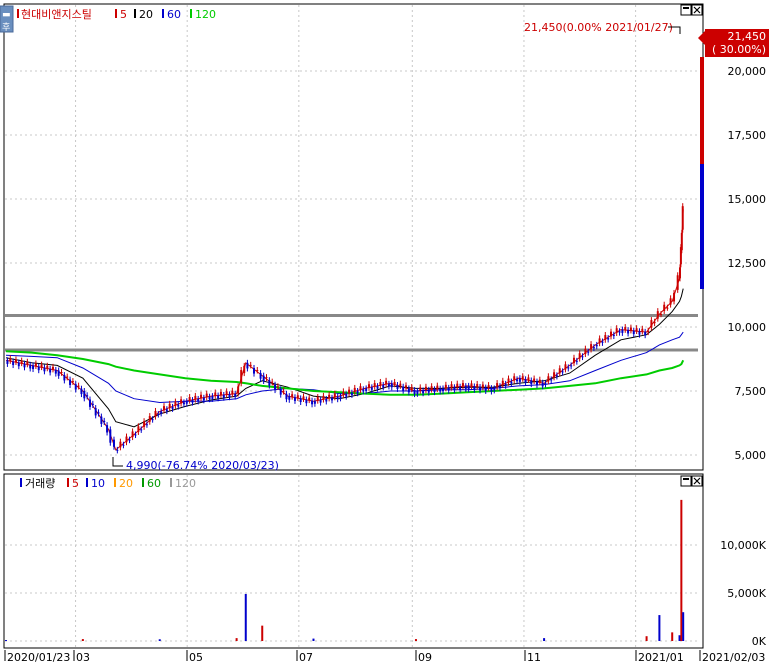 The image size is (769, 664). I want to click on date-tick-label: 09, so click(425, 657).